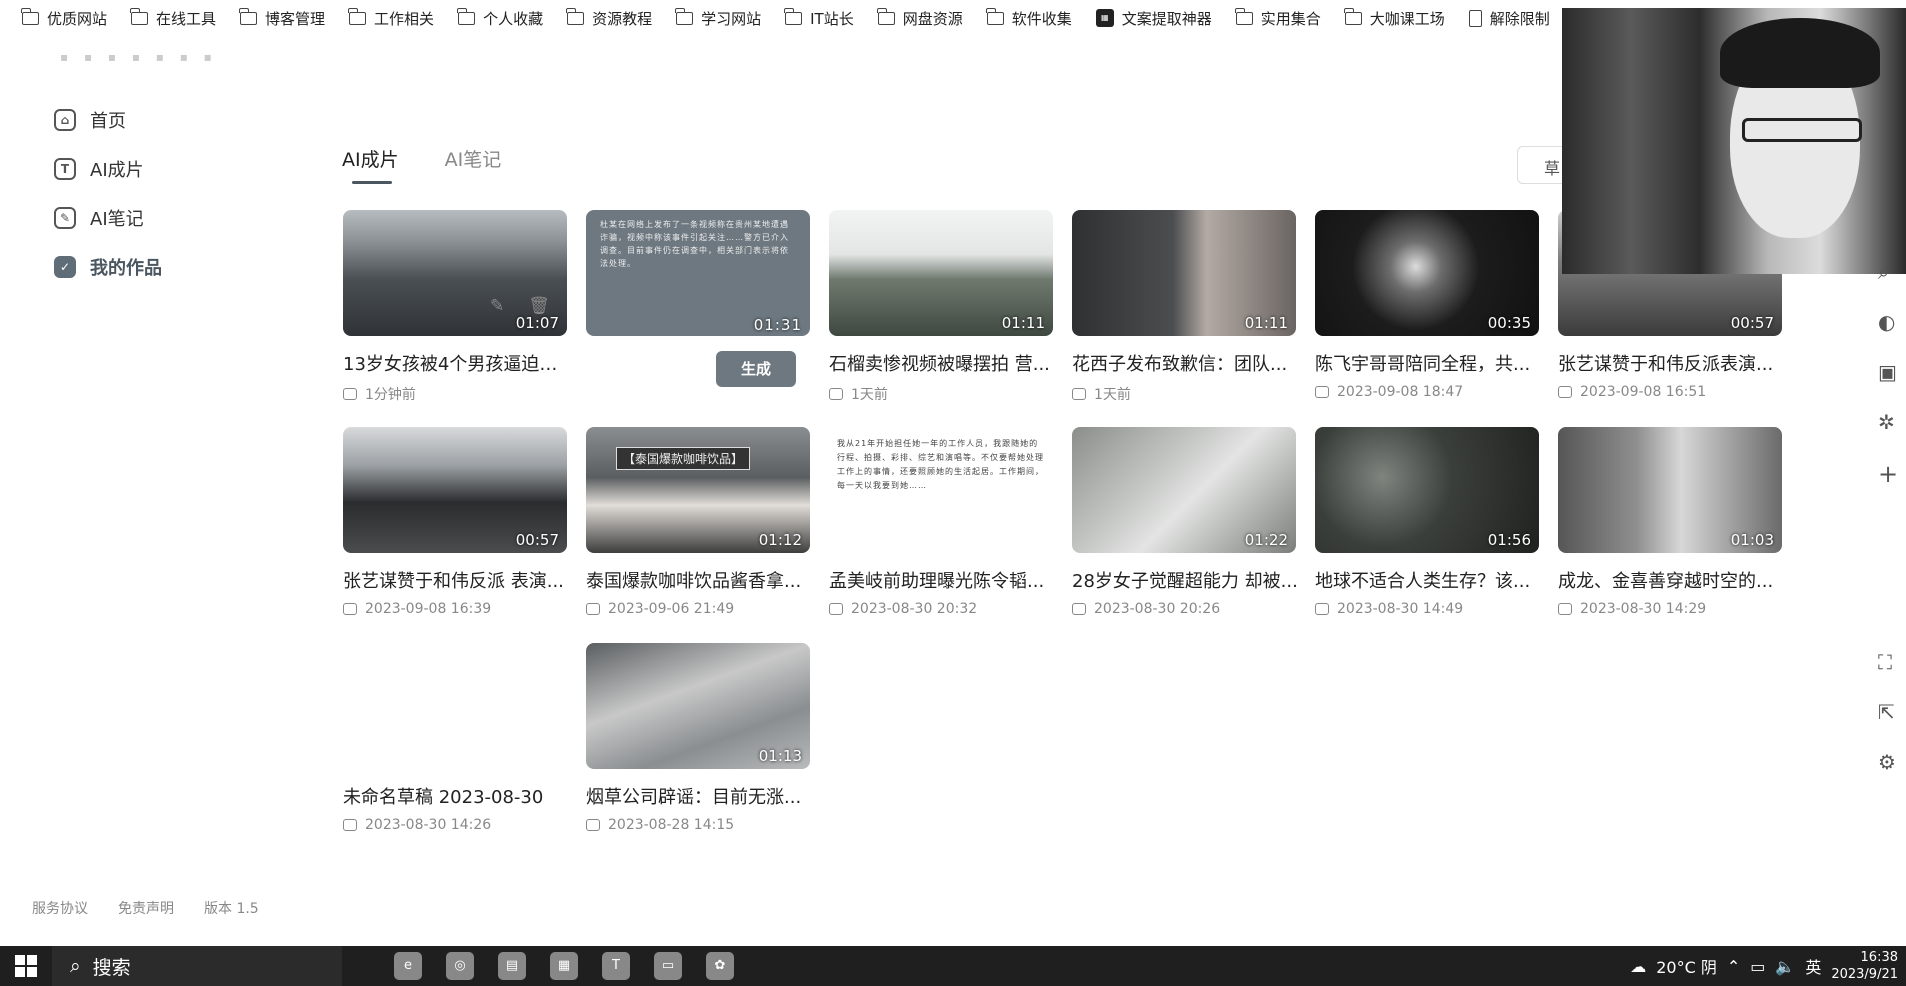  Describe the element at coordinates (756, 369) in the screenshot. I see `generate-button: 生成` at that location.